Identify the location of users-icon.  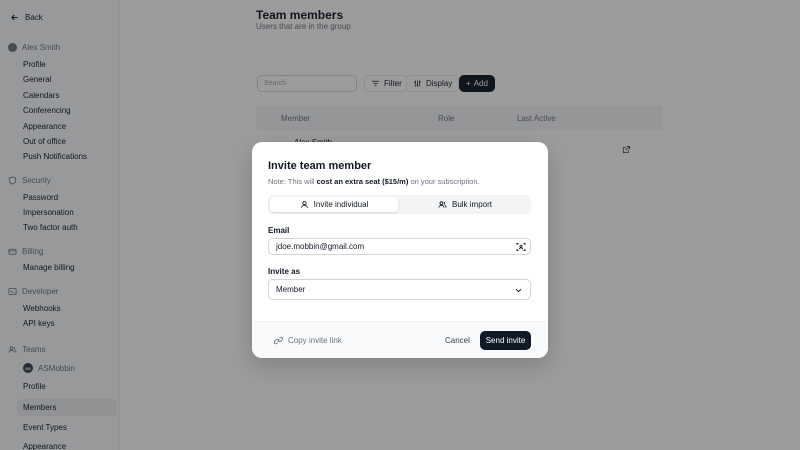
(442, 204).